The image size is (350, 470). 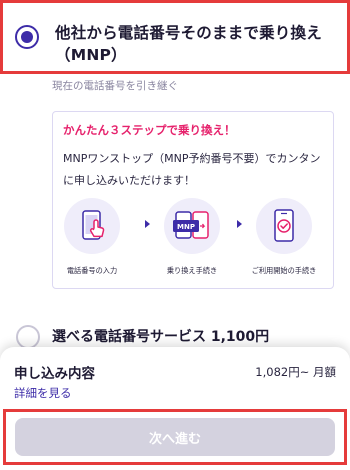 I want to click on step-transfer: MNP 乗り換え手続き, so click(x=192, y=237).